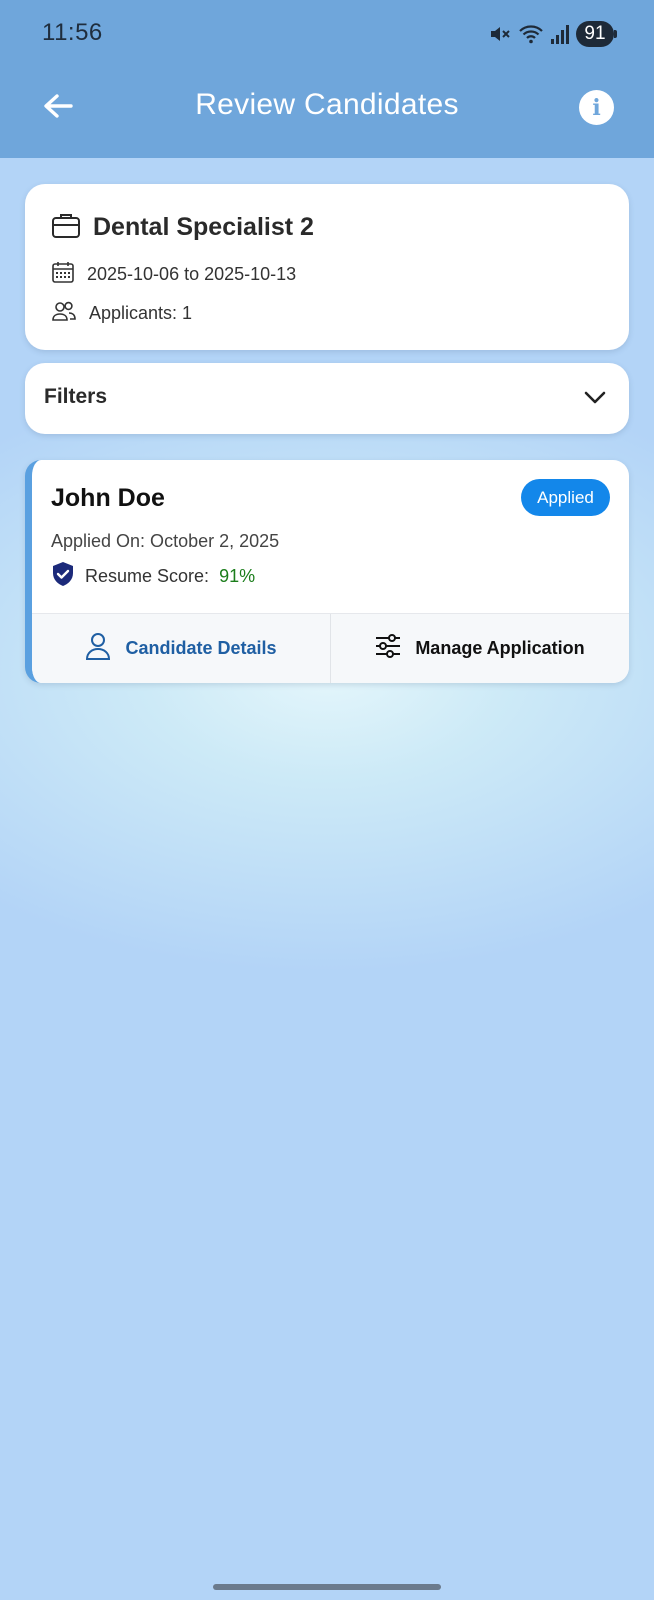  Describe the element at coordinates (327, 398) in the screenshot. I see `filters-toggle: Filters` at that location.